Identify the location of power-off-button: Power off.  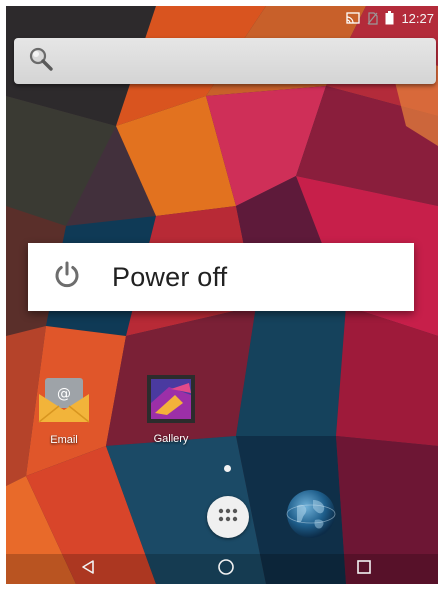
(221, 277).